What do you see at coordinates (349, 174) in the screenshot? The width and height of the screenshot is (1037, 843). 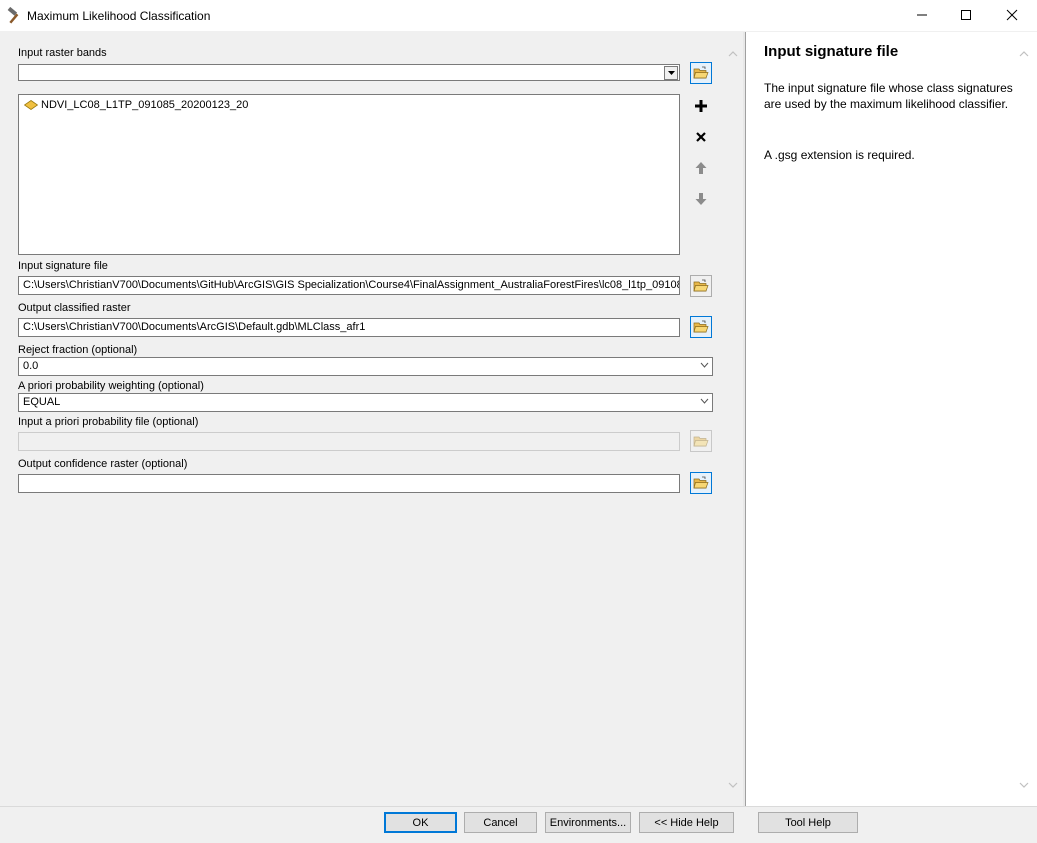 I see `raster-bands-list: NDVI_LC08_L1TP_091085_20200123_20` at bounding box center [349, 174].